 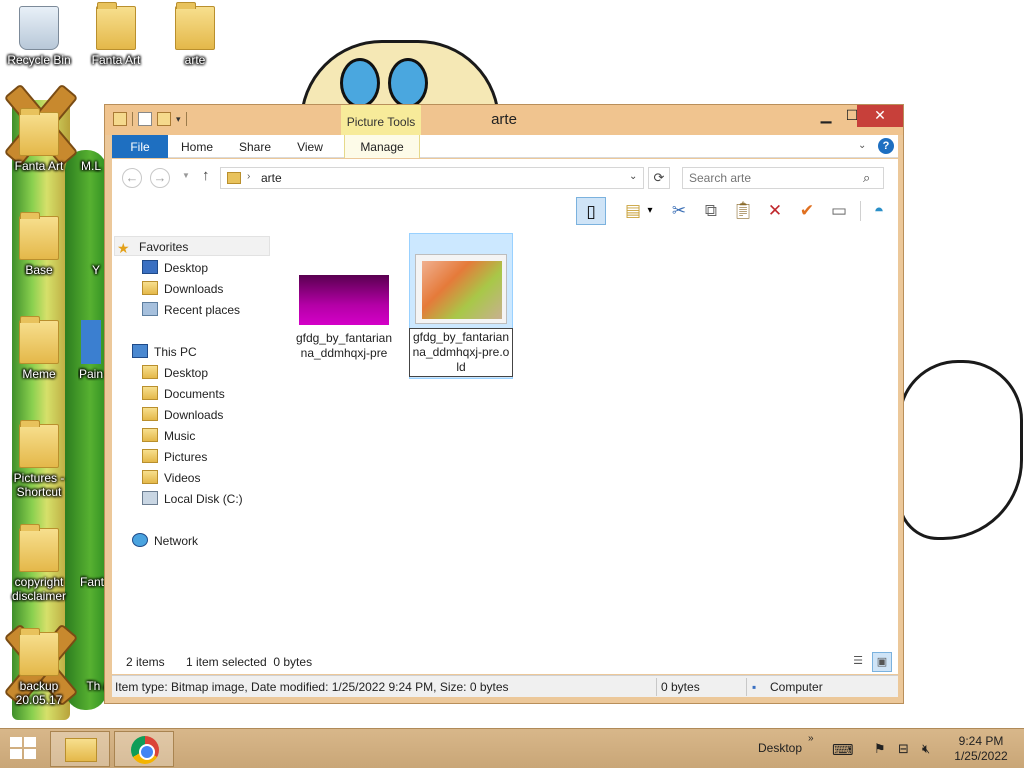 What do you see at coordinates (175, 373) in the screenshot?
I see `nav-pc-desktop: Desktop` at bounding box center [175, 373].